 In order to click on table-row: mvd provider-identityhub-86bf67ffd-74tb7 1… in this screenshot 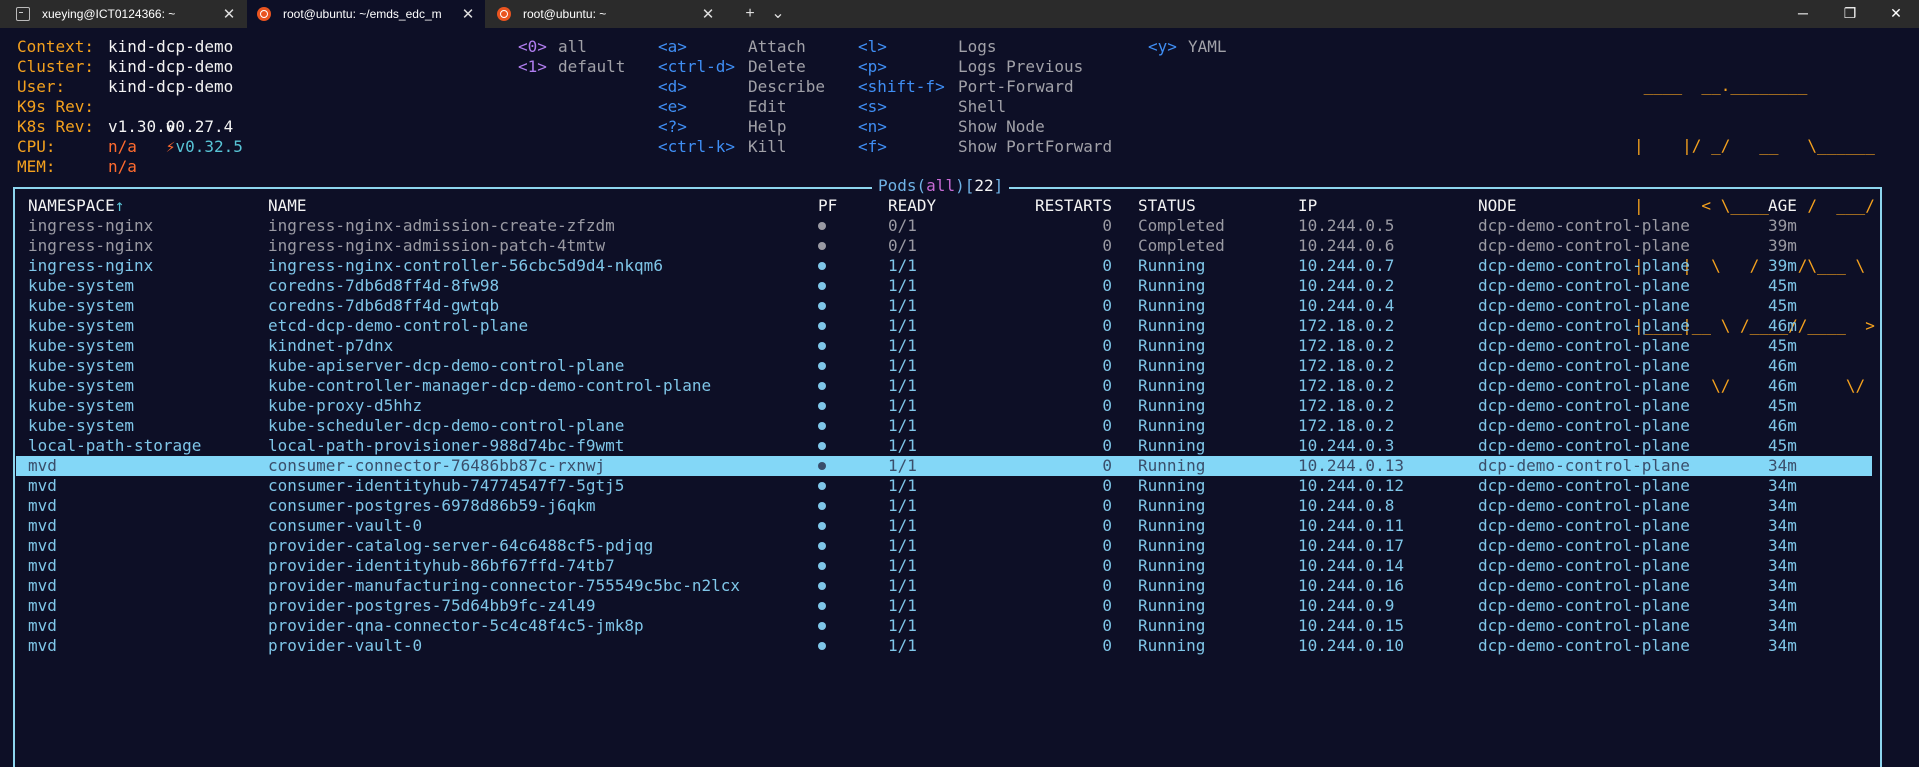, I will do `click(944, 566)`.